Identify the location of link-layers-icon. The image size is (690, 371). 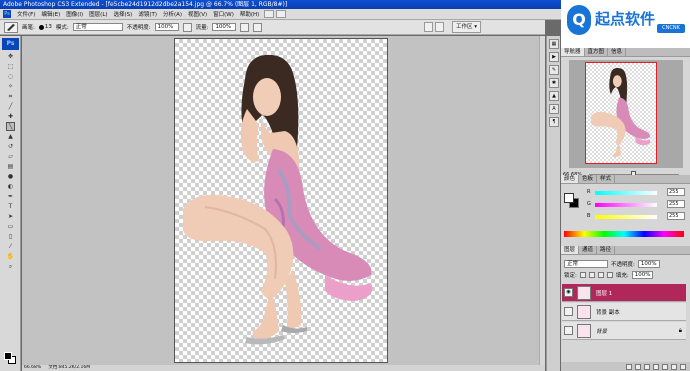
(629, 366).